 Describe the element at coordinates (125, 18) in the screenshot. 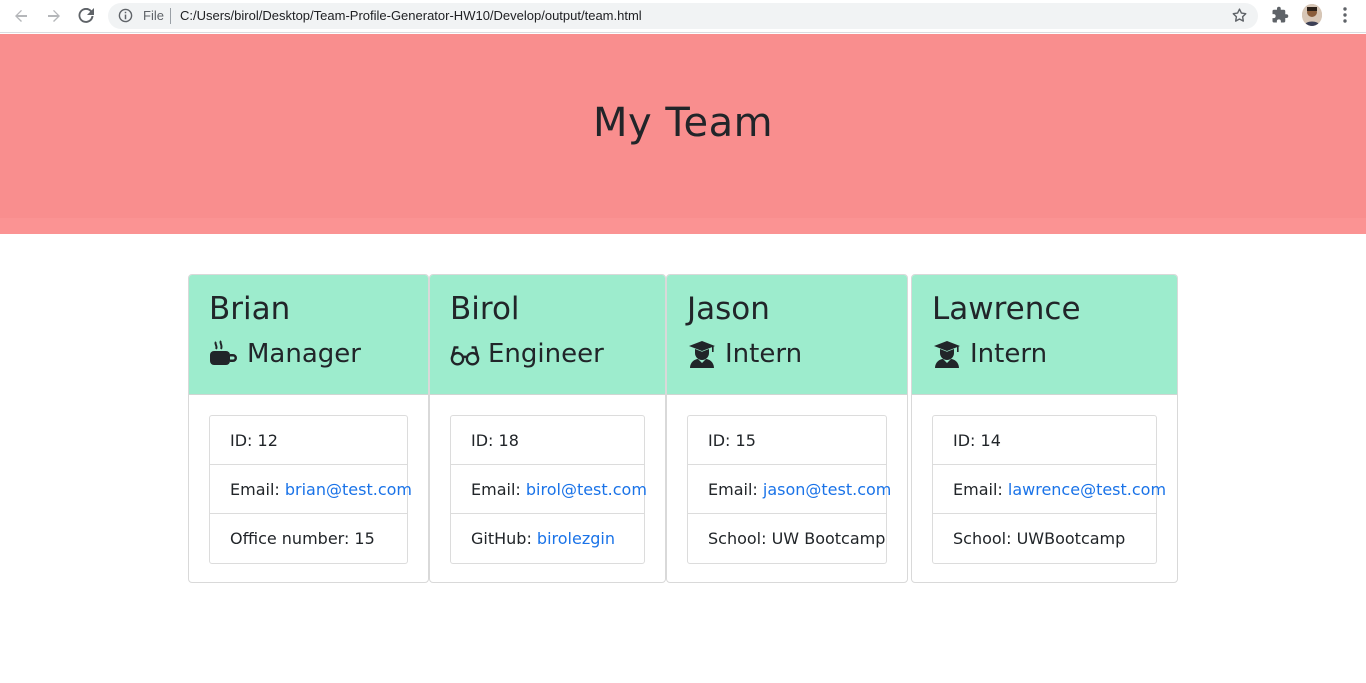

I see `info-icon` at that location.